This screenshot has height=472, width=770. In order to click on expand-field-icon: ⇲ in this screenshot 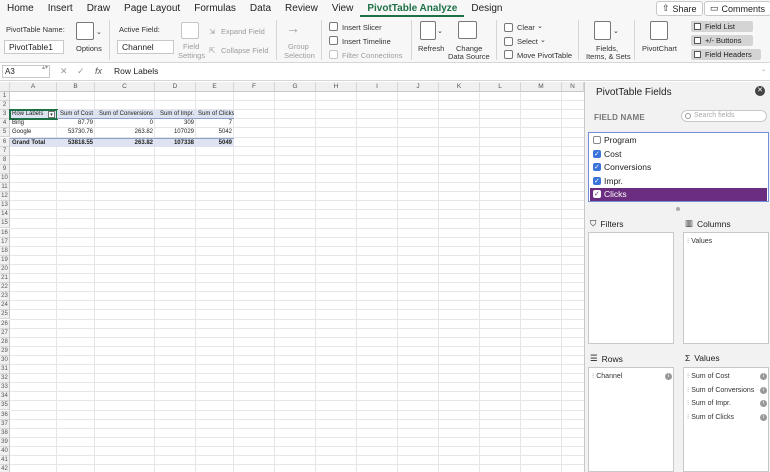, I will do `click(212, 31)`.